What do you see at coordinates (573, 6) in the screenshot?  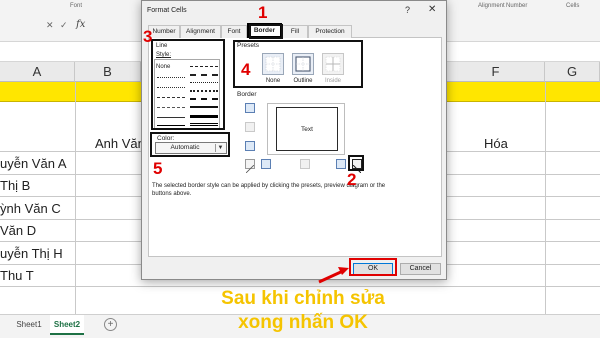 I see `ribbon-group-cells: Cells` at bounding box center [573, 6].